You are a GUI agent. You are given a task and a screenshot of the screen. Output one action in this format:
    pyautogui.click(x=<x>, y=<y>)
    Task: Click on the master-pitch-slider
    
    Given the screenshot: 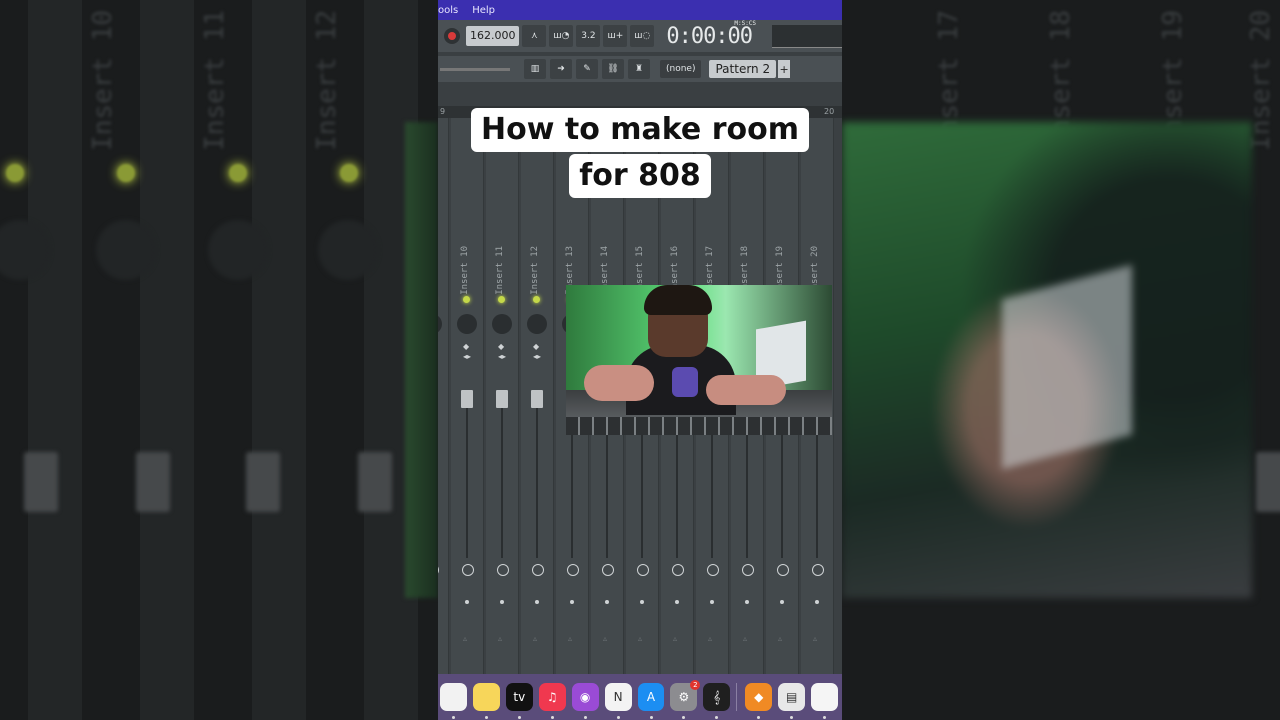 What is the action you would take?
    pyautogui.click(x=475, y=69)
    